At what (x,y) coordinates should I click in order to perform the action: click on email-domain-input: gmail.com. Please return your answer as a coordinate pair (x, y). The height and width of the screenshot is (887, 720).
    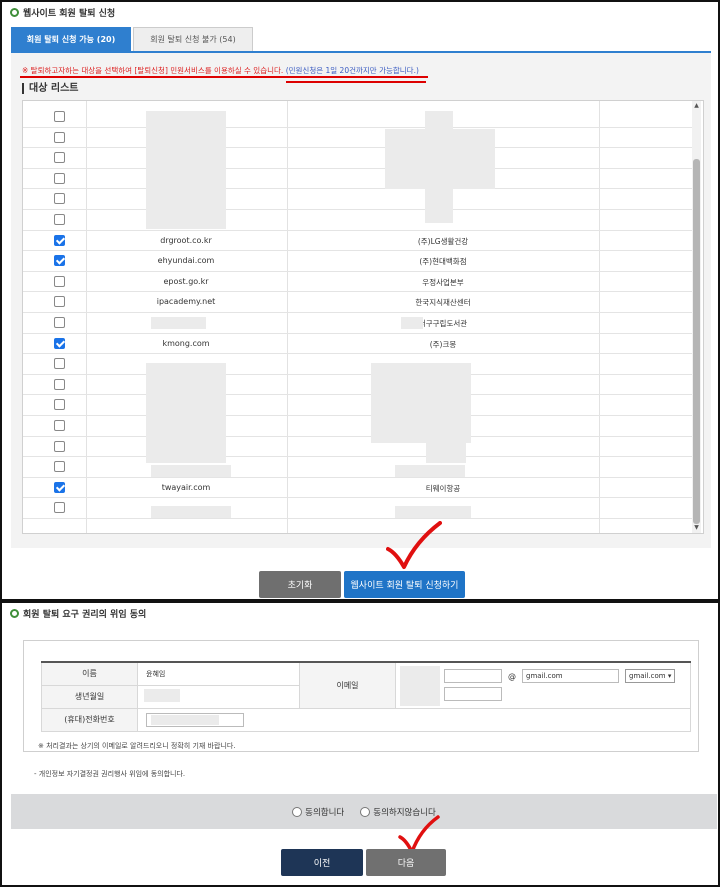
    Looking at the image, I should click on (570, 676).